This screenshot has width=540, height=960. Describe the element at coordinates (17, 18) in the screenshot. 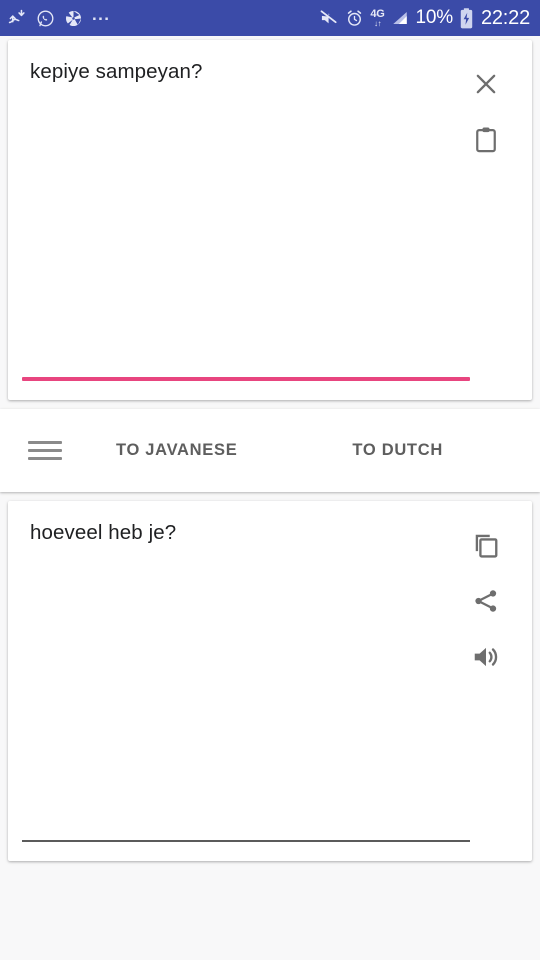

I see `data-transfer-icon` at that location.